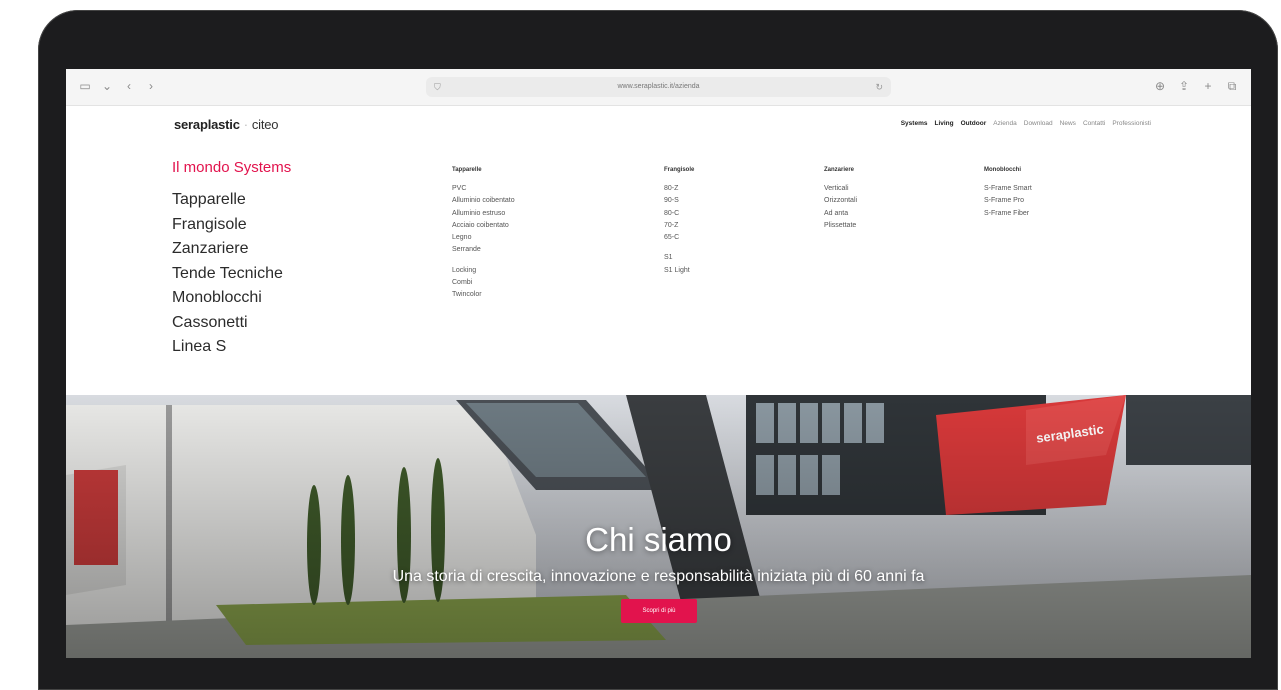 The image size is (1281, 690). What do you see at coordinates (265, 124) in the screenshot?
I see `logo-citeo: citeo` at bounding box center [265, 124].